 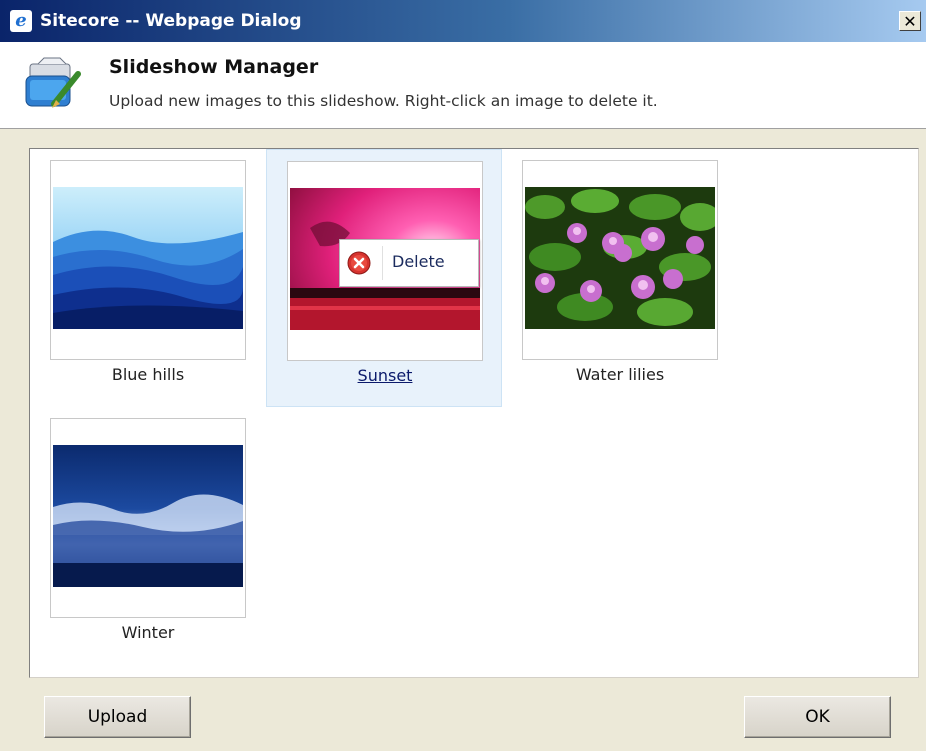 I want to click on image-item-winter: Winter, so click(x=148, y=536).